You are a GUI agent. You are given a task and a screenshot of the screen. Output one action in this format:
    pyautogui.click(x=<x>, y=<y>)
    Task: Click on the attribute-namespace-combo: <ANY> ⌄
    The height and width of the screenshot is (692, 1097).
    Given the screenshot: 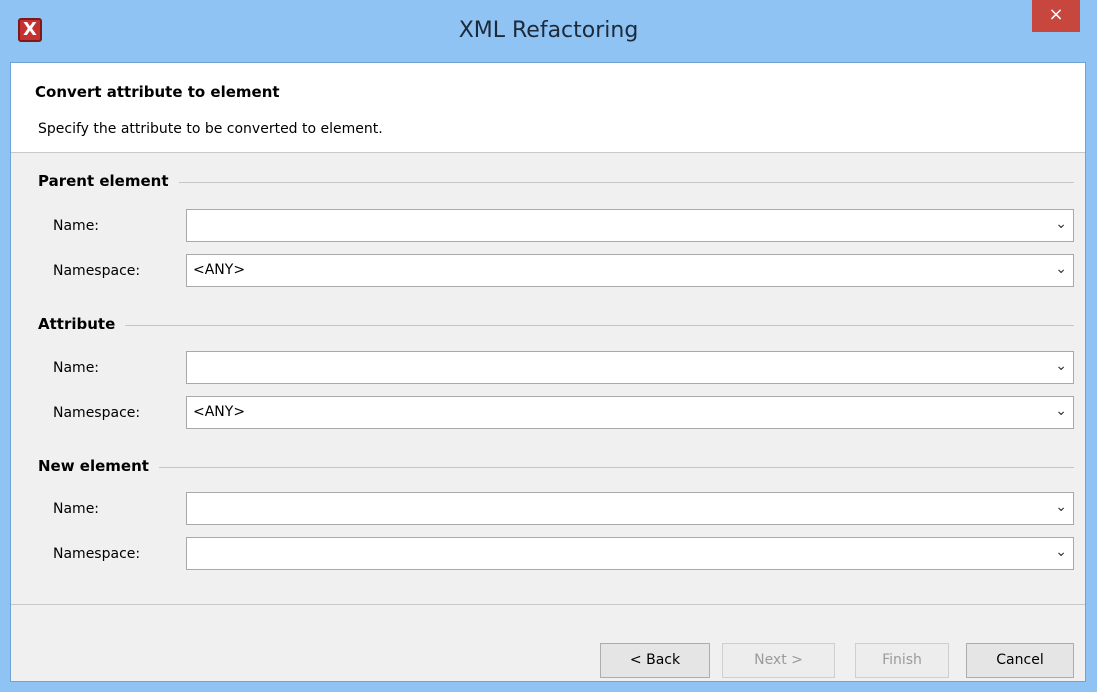 What is the action you would take?
    pyautogui.click(x=630, y=412)
    